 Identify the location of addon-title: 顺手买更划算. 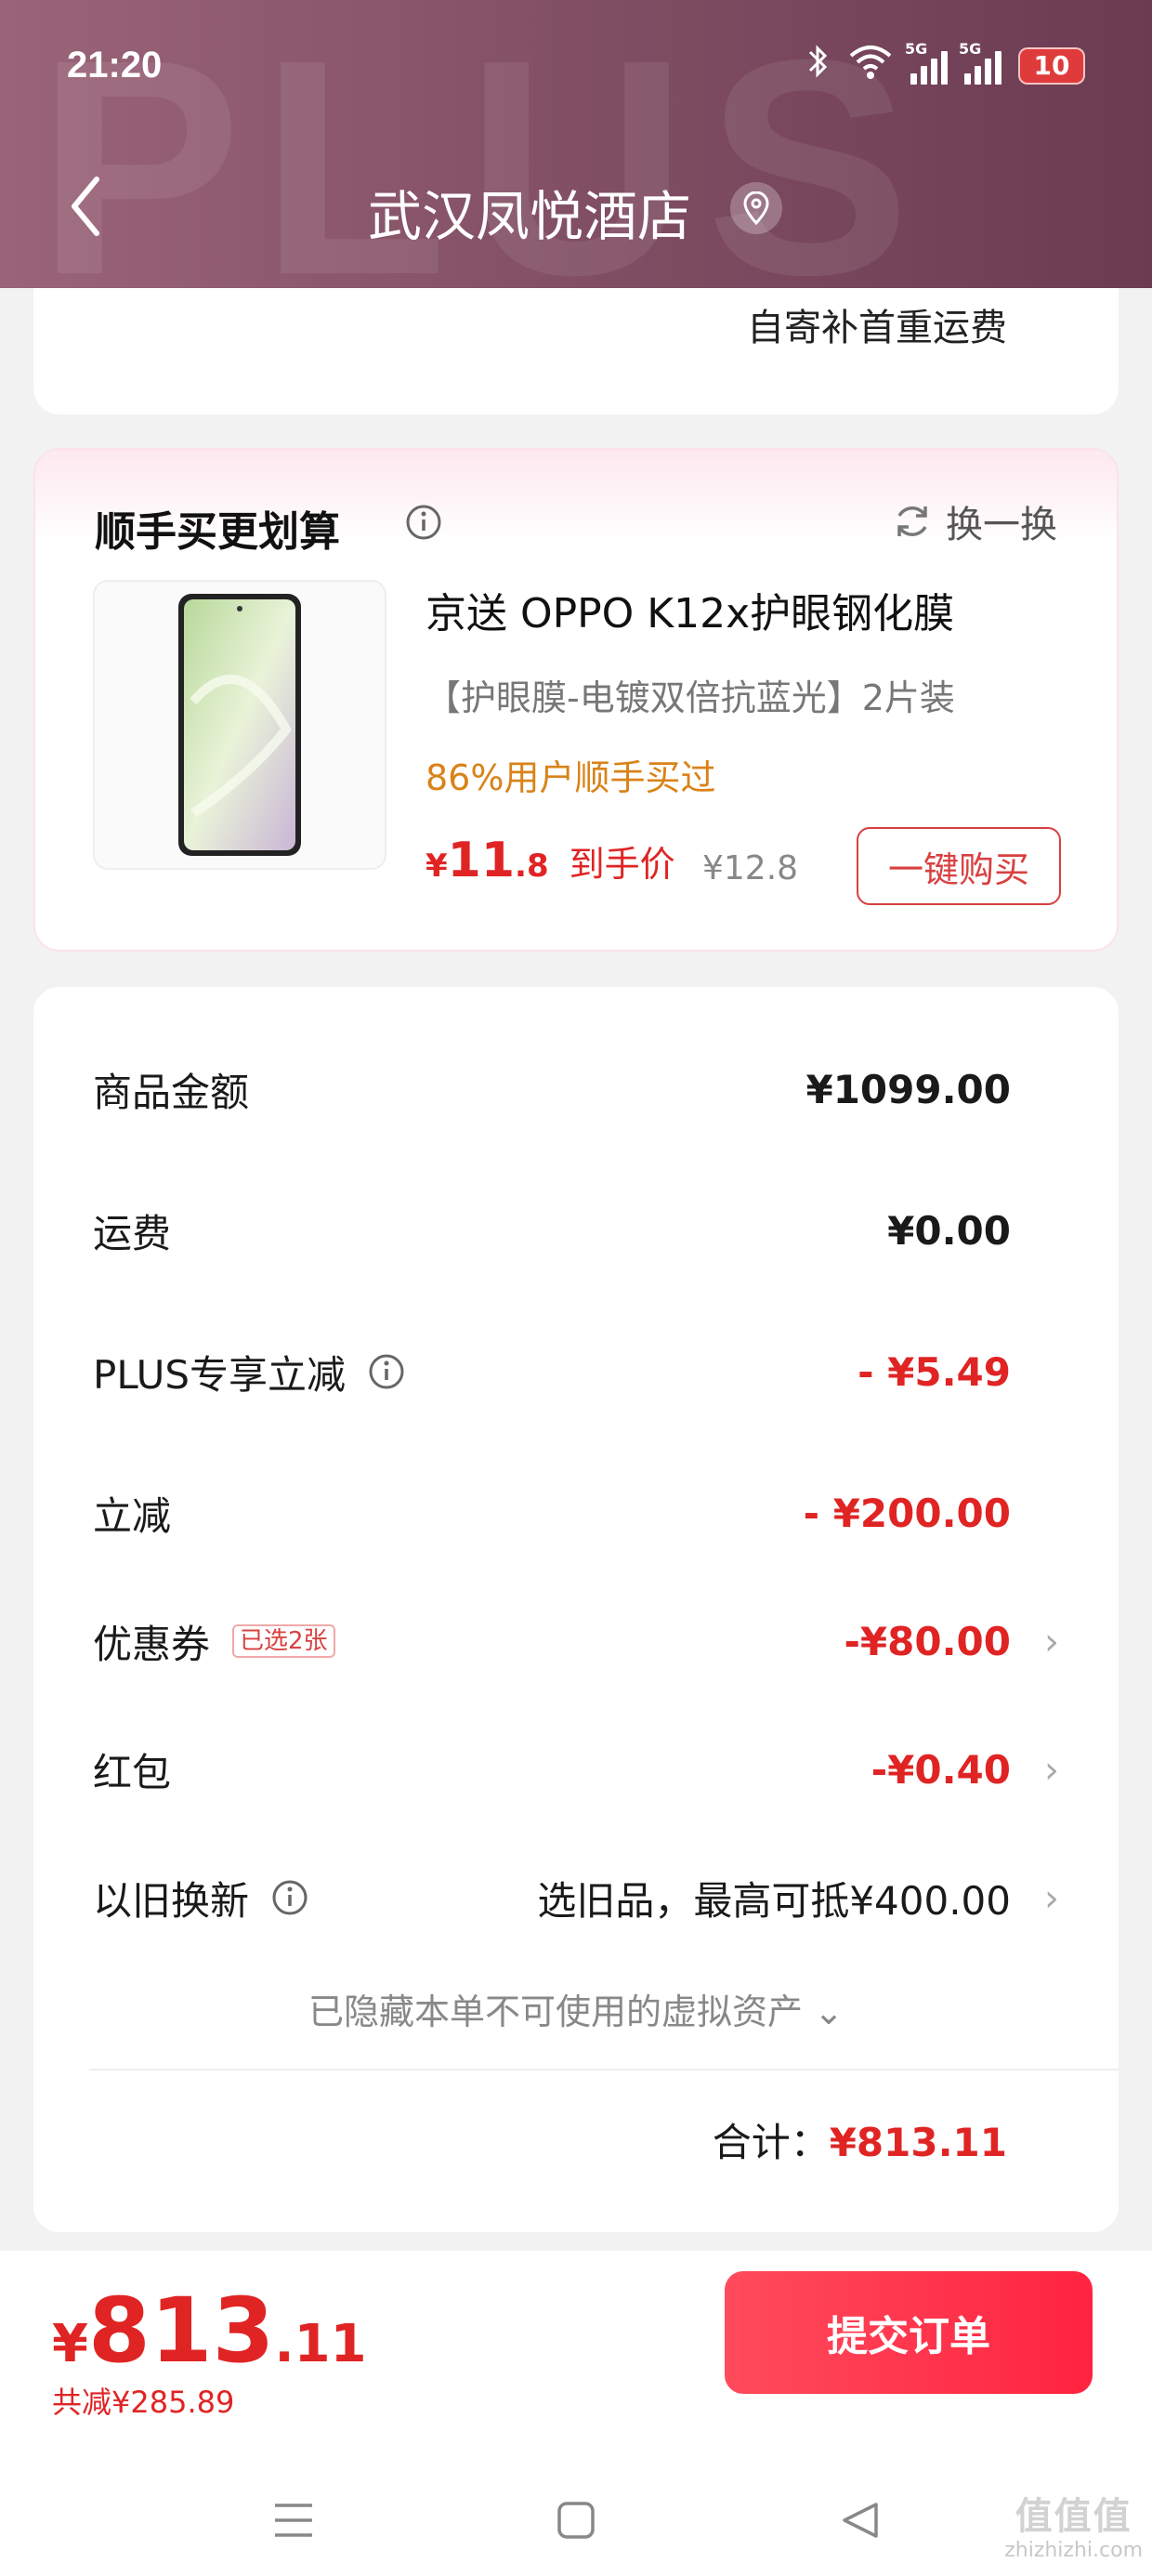
(217, 532).